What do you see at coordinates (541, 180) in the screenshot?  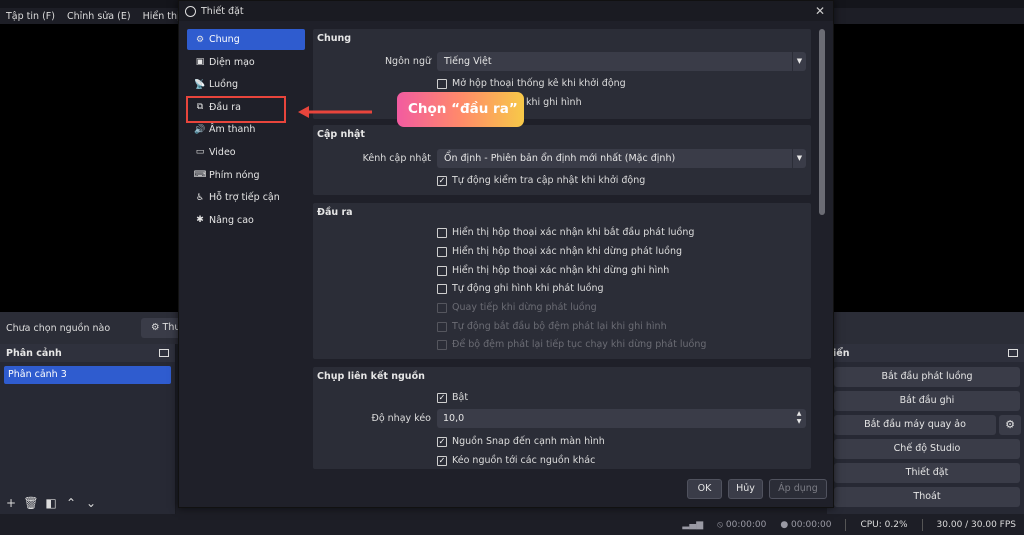 I see `auto-update-checkbox: ✓ Tự động kiểm tra cập nhật khi khởi động` at bounding box center [541, 180].